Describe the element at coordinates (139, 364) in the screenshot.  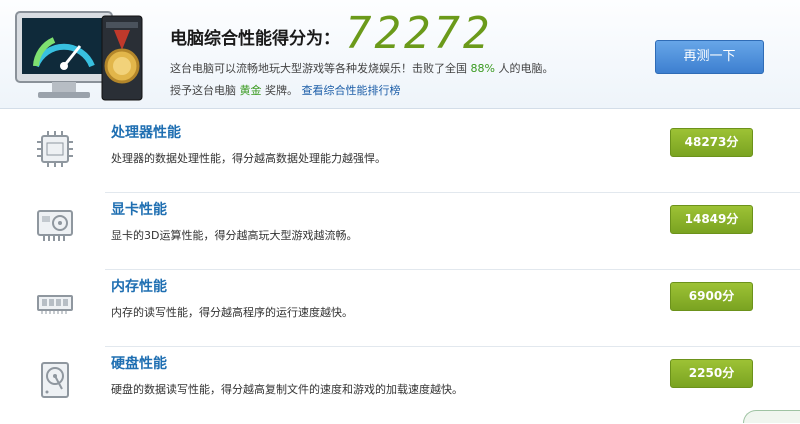
I see `item-title: 硬盘性能` at that location.